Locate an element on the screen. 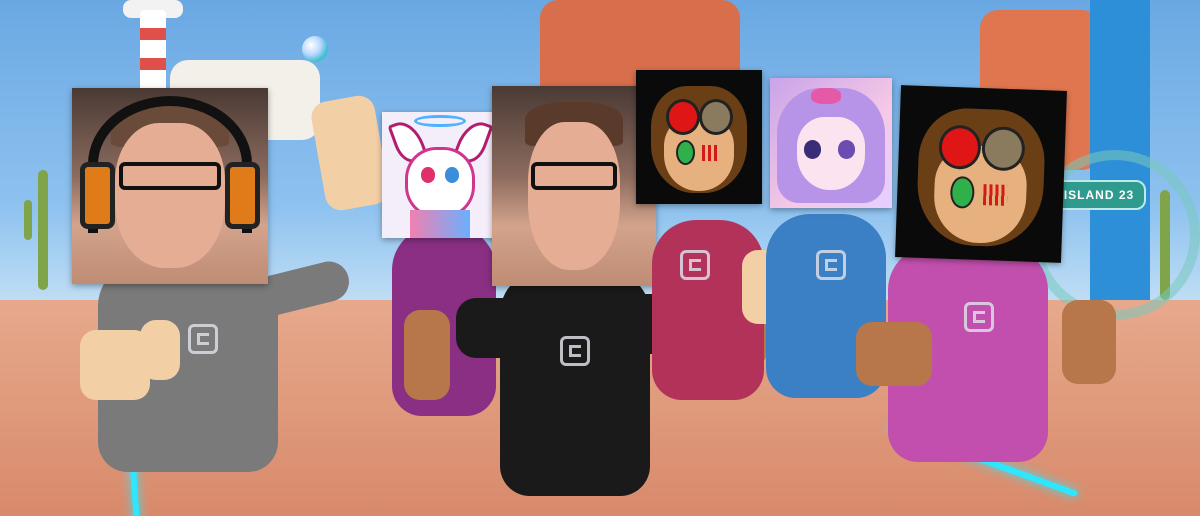  cactus-left is located at coordinates (43, 230).